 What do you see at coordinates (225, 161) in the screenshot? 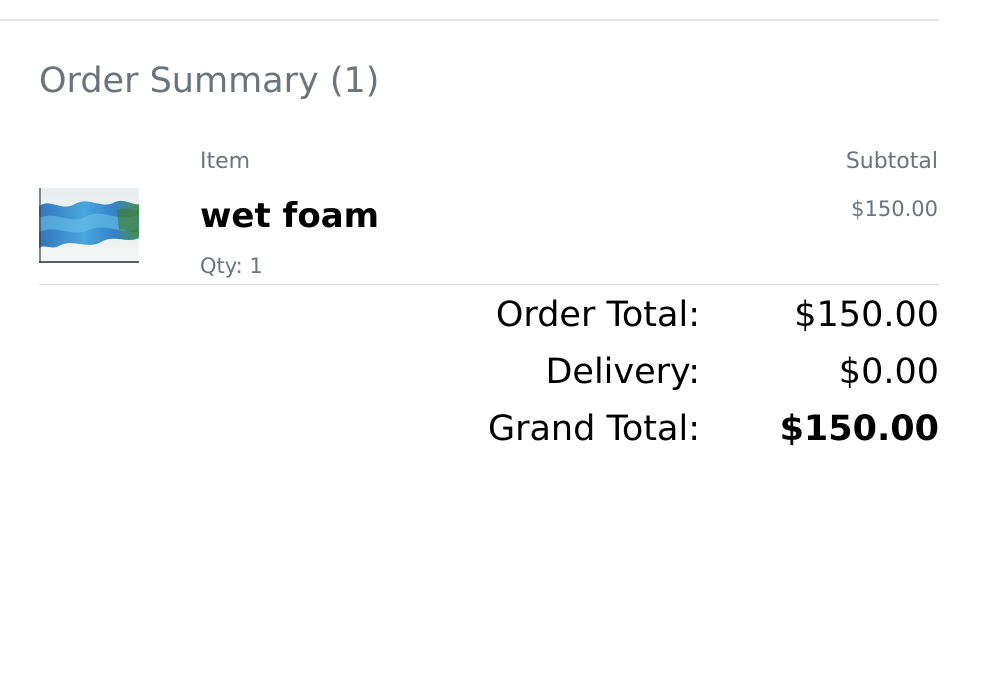
I see `column-header-item: Item` at bounding box center [225, 161].